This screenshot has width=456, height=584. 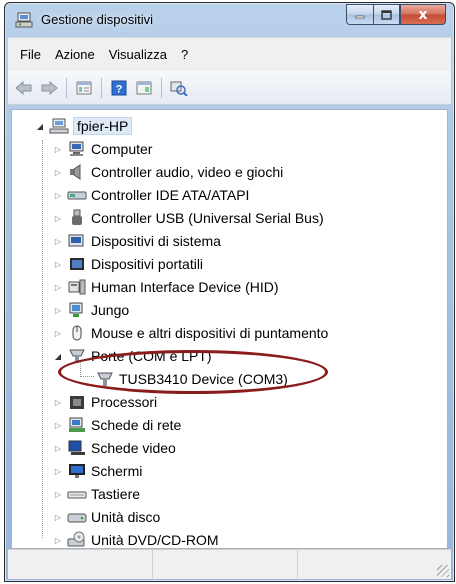 I want to click on tree-category-item: ▷ Dispositivi di sistema, so click(x=136, y=241).